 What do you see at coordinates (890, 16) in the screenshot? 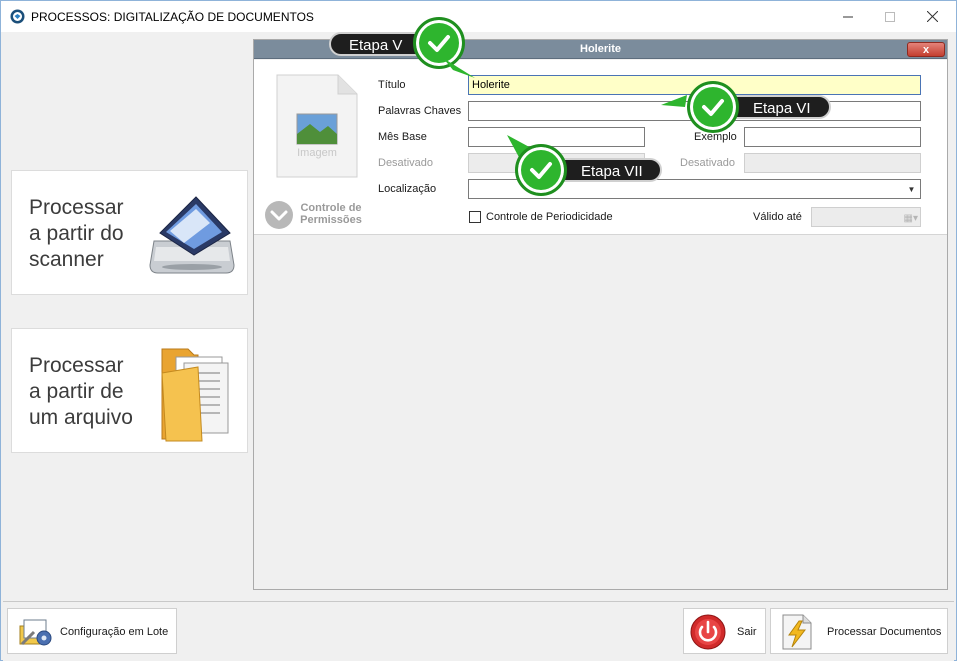
I see `maximize-icon` at bounding box center [890, 16].